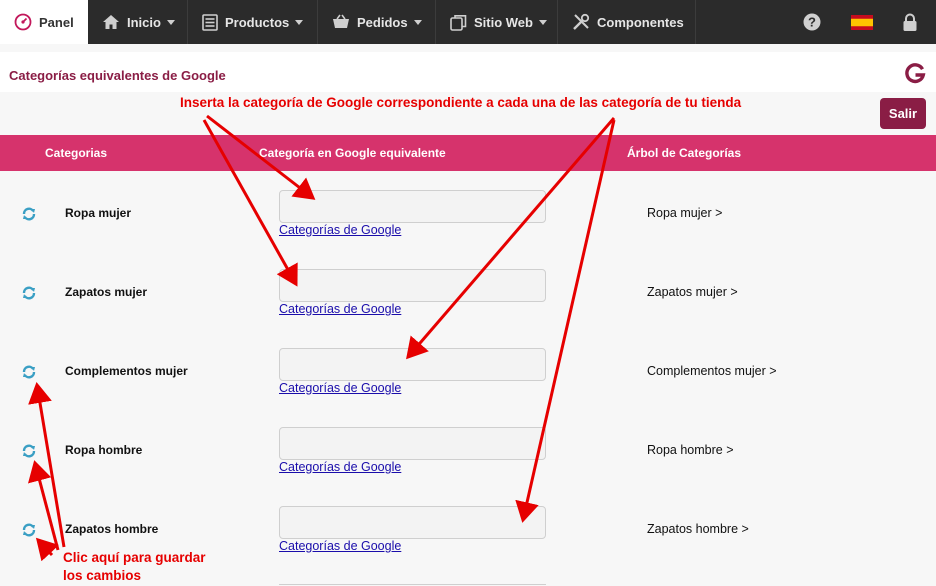 This screenshot has height=586, width=936. What do you see at coordinates (458, 22) in the screenshot?
I see `pages-icon` at bounding box center [458, 22].